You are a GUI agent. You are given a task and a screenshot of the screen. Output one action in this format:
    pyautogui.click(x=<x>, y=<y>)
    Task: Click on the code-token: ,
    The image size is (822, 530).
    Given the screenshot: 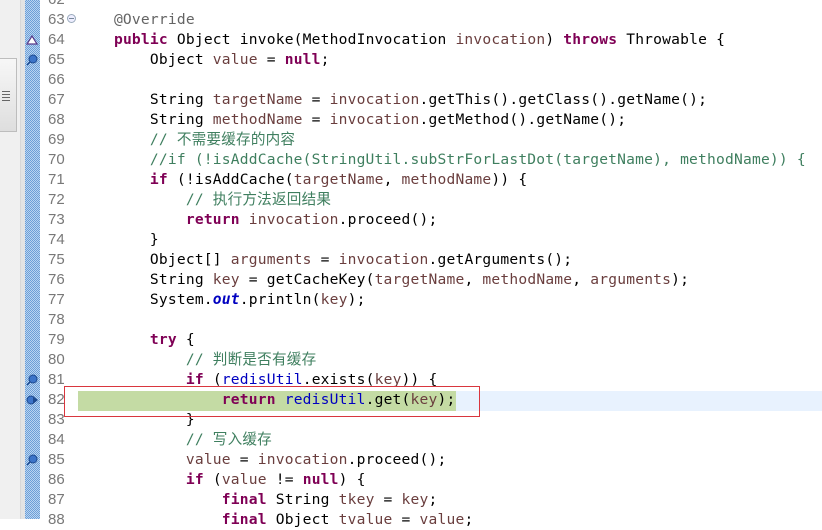 What is the action you would take?
    pyautogui.click(x=392, y=179)
    